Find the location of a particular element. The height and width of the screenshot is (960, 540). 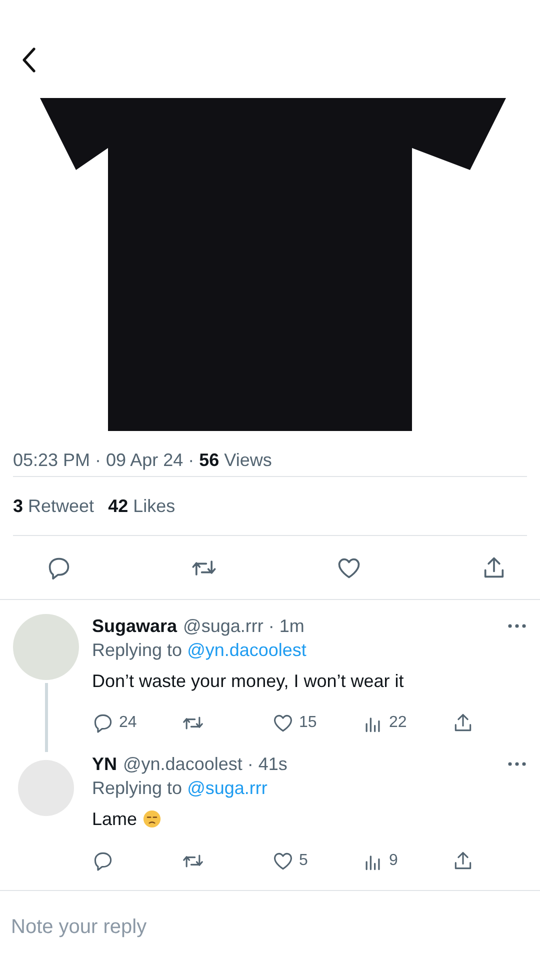

user-name: Sugawara is located at coordinates (135, 626).